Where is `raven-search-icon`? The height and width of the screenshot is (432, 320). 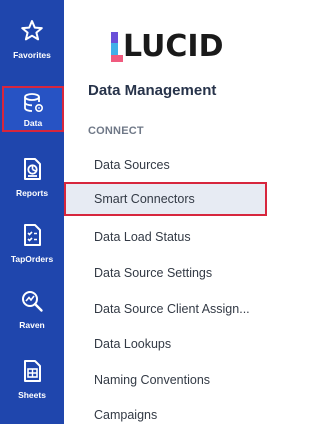 raven-search-icon is located at coordinates (32, 301).